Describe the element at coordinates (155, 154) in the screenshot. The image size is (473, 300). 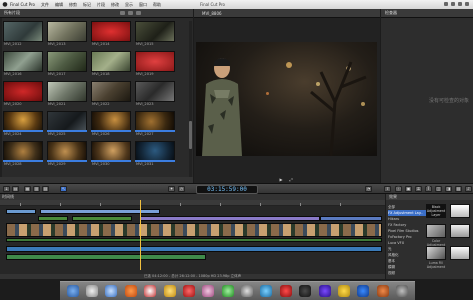
I see `clip-thumbnail: MVI_2031` at that location.